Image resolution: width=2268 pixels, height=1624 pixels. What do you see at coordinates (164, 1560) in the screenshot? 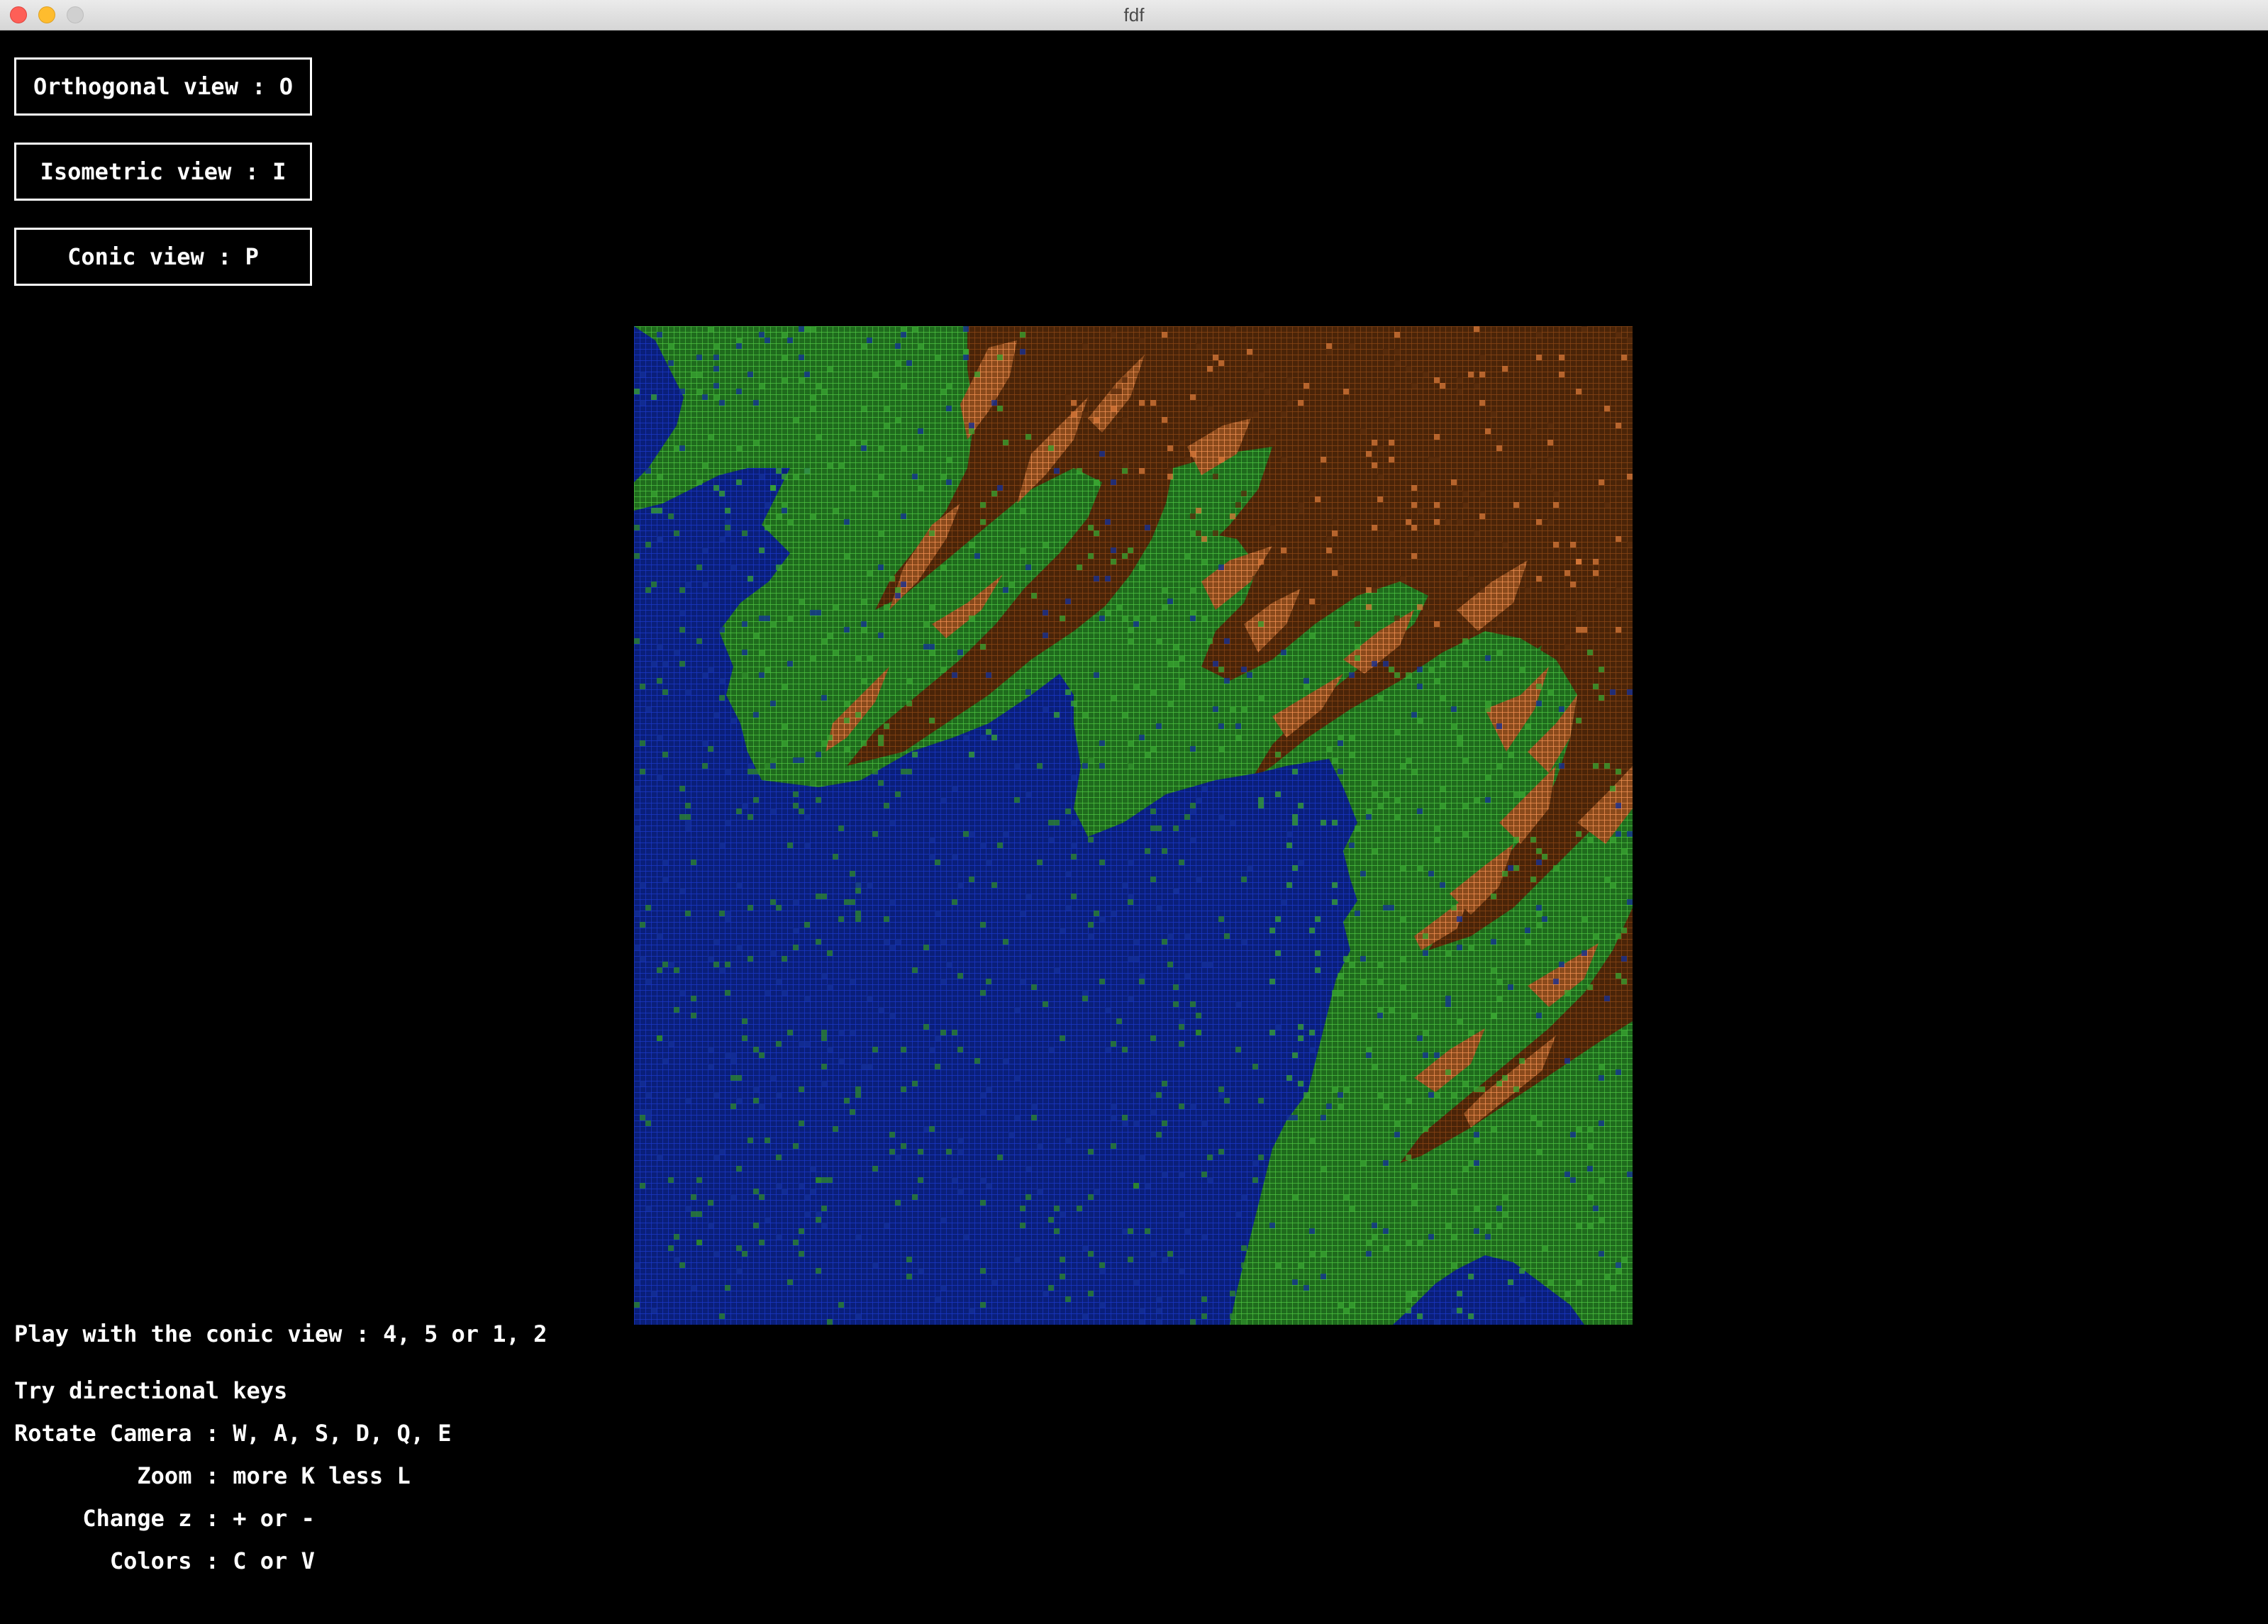
I see `help-colors: Colors : C or V` at bounding box center [164, 1560].